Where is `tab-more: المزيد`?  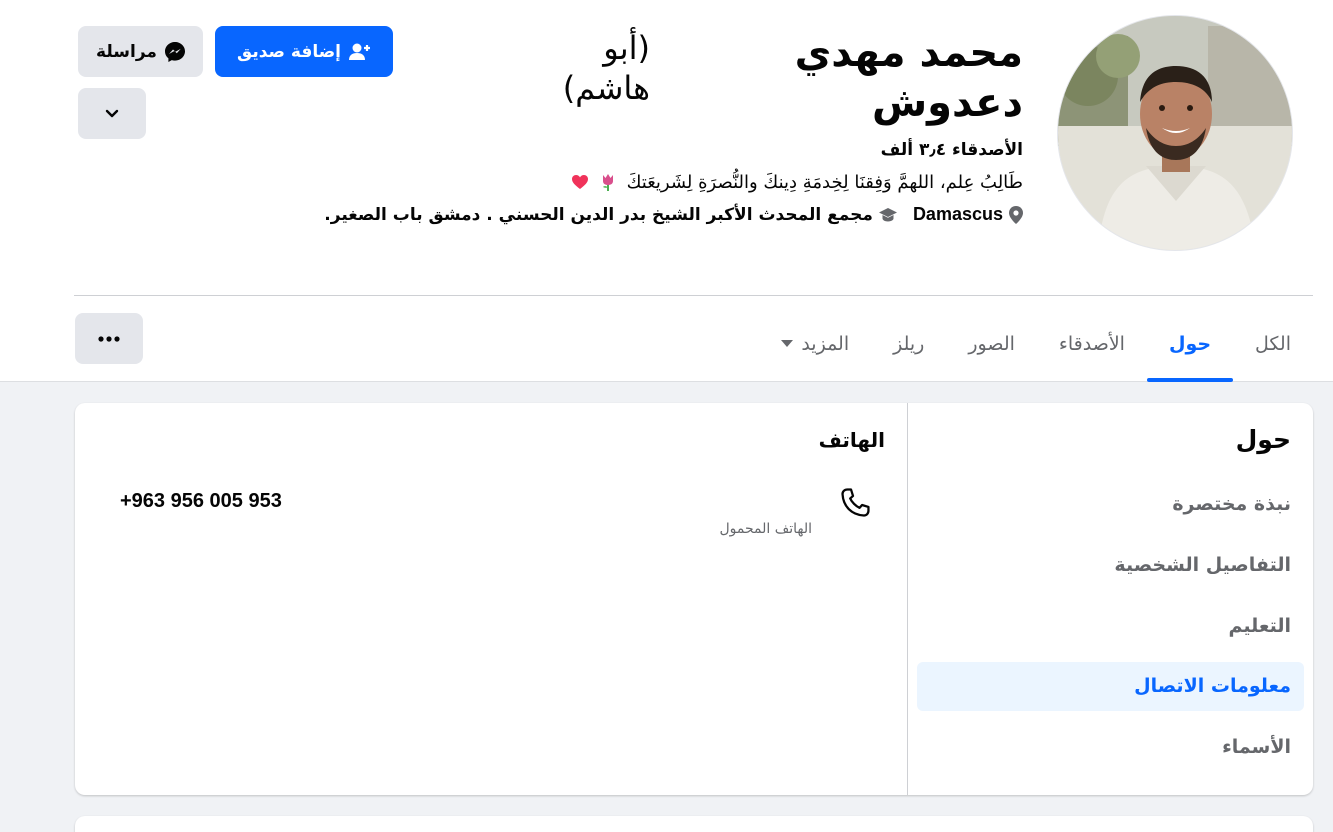 tab-more: المزيد is located at coordinates (815, 344).